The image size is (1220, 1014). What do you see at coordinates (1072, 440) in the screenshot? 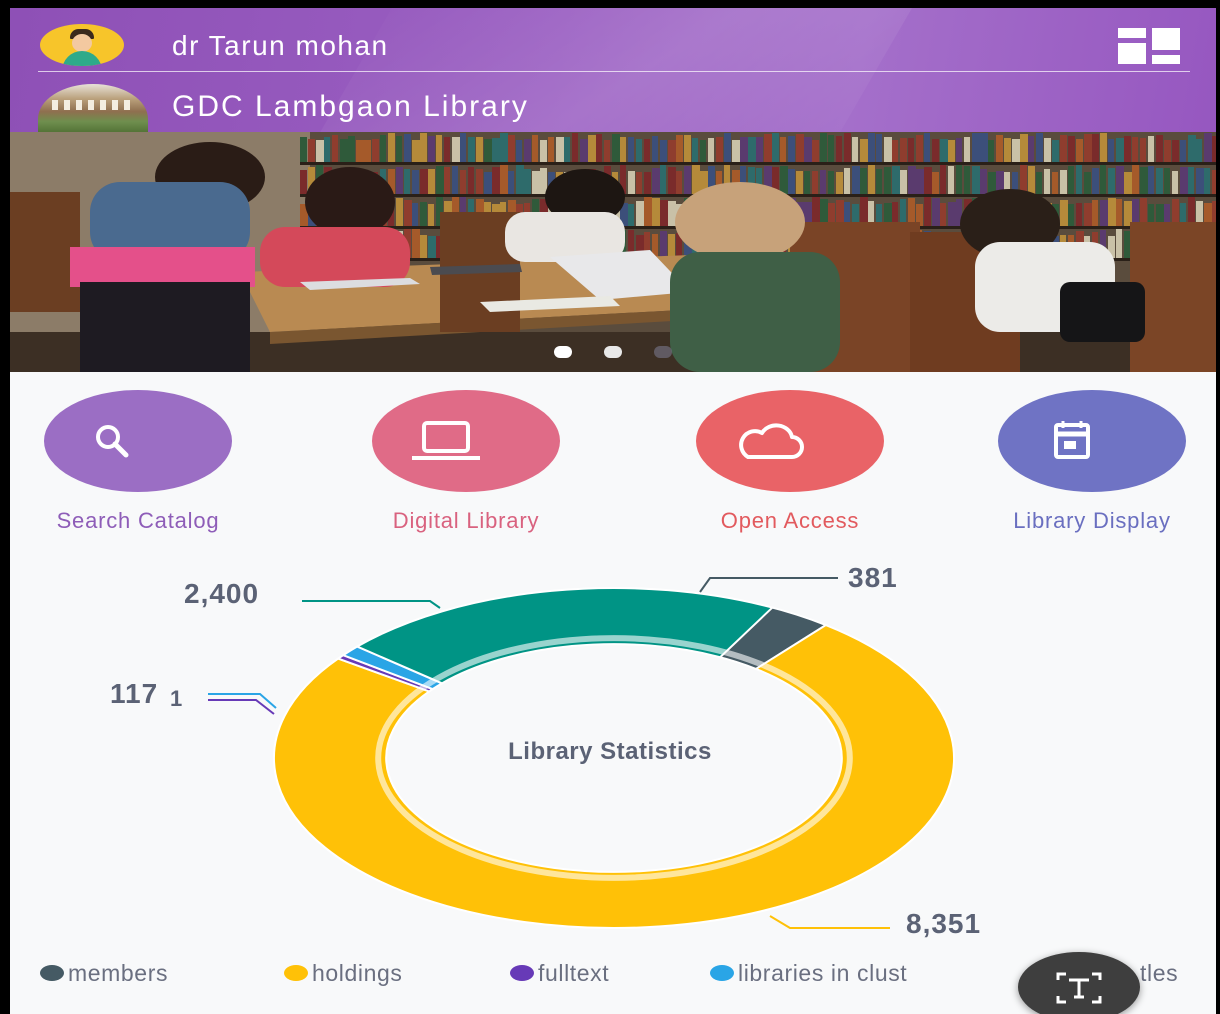
I see `calendar-icon` at bounding box center [1072, 440].